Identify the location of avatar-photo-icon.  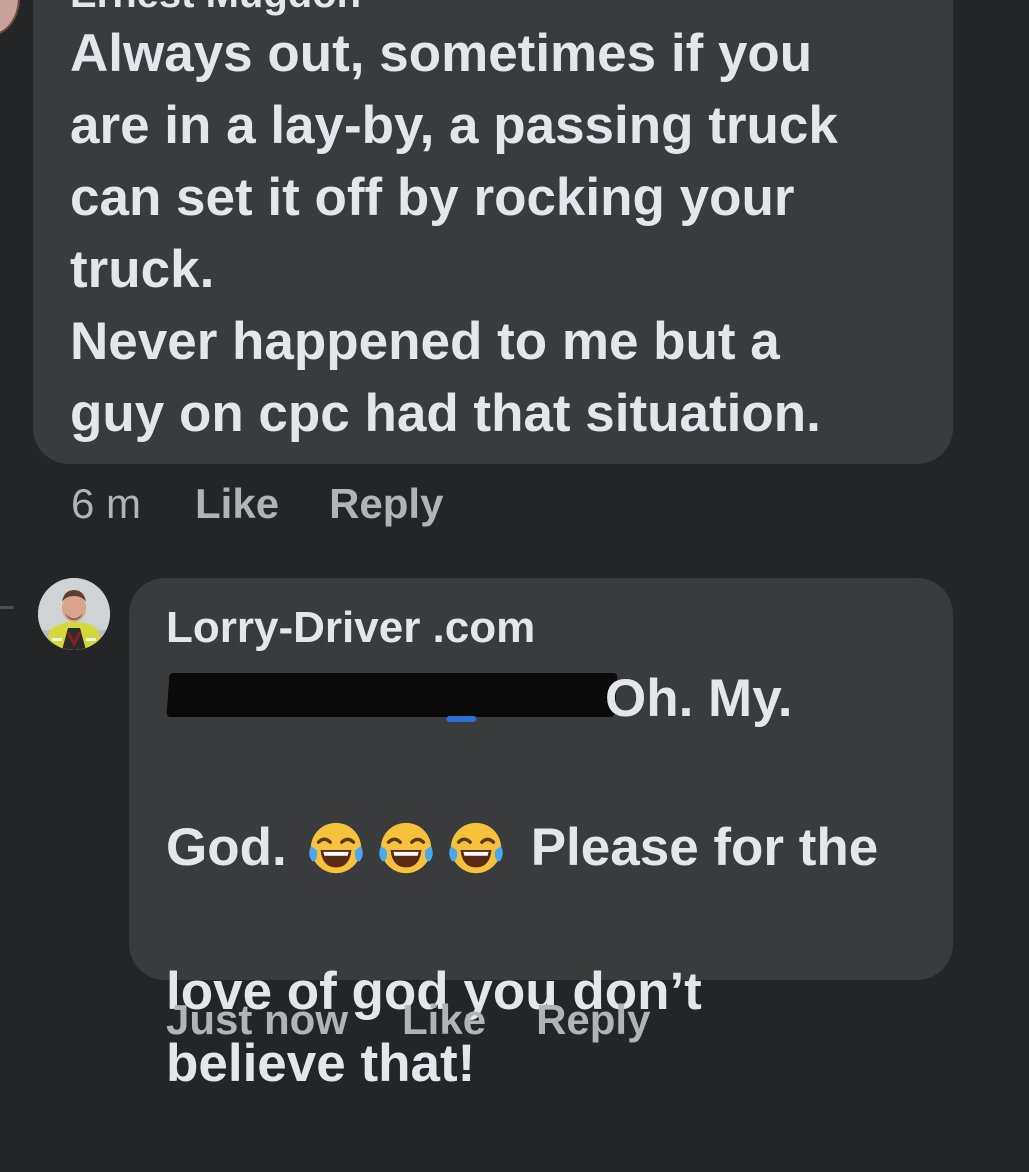
(74, 614).